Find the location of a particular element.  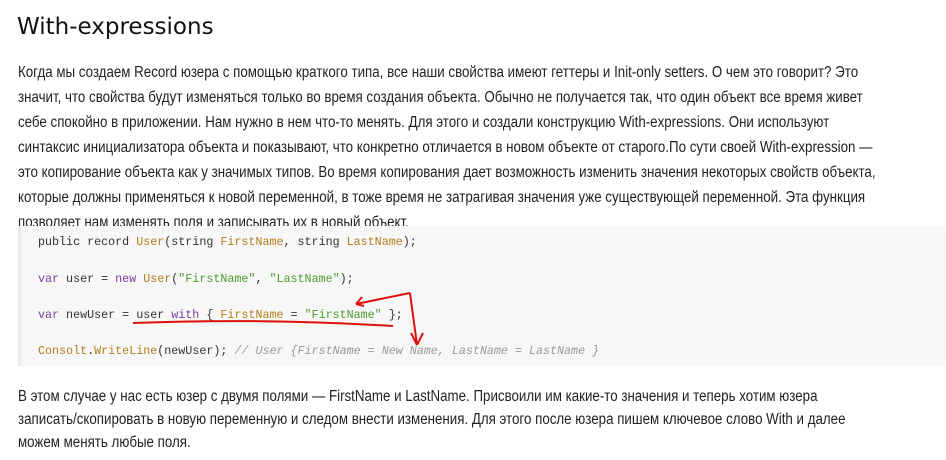

arrow-to-firstname-icon is located at coordinates (383, 299).